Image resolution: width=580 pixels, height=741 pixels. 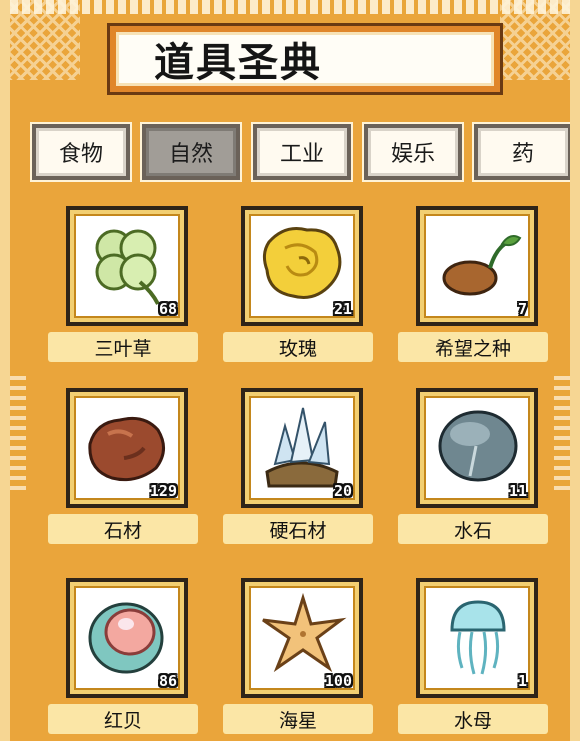 I want to click on item-slot: 1, so click(x=477, y=638).